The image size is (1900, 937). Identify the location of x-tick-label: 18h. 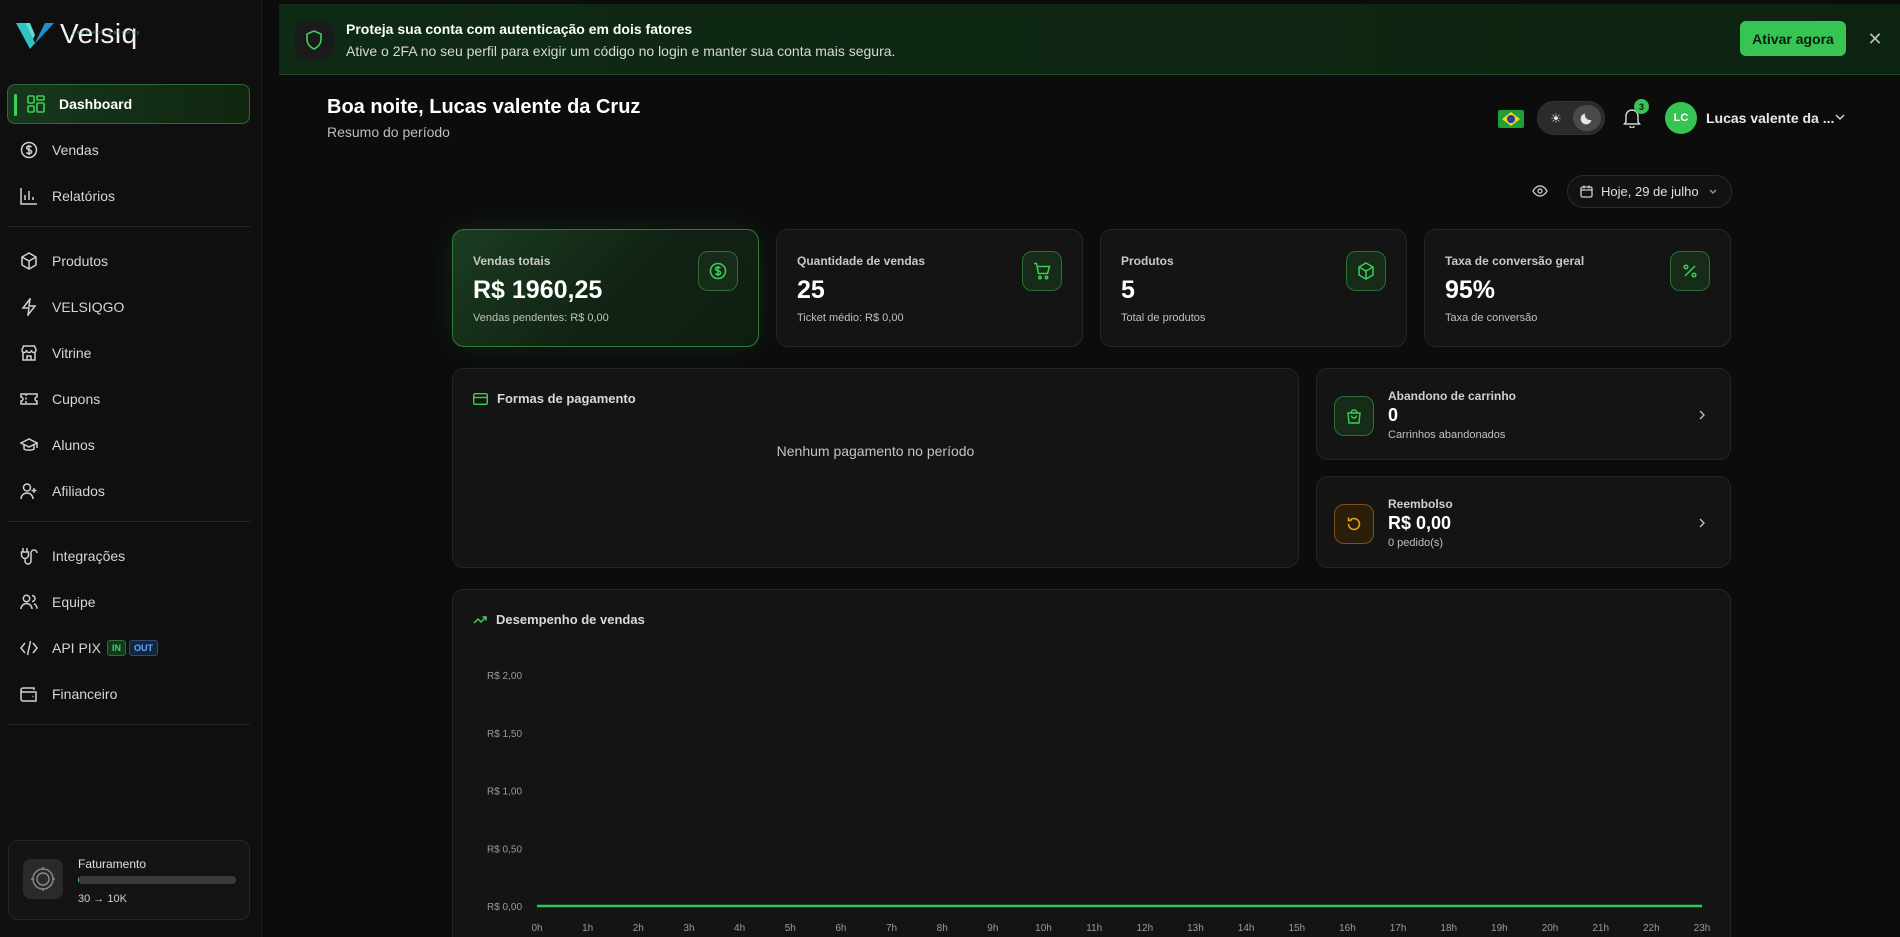
(1448, 928).